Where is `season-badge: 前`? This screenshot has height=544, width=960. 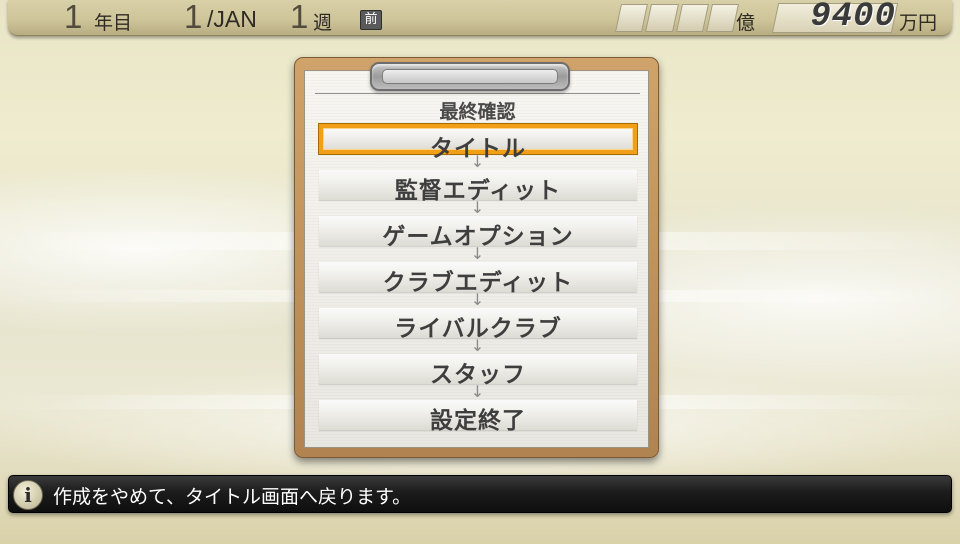 season-badge: 前 is located at coordinates (371, 20).